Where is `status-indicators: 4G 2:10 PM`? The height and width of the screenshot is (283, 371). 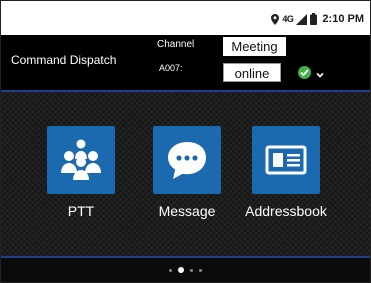
status-indicators: 4G 2:10 PM is located at coordinates (317, 19).